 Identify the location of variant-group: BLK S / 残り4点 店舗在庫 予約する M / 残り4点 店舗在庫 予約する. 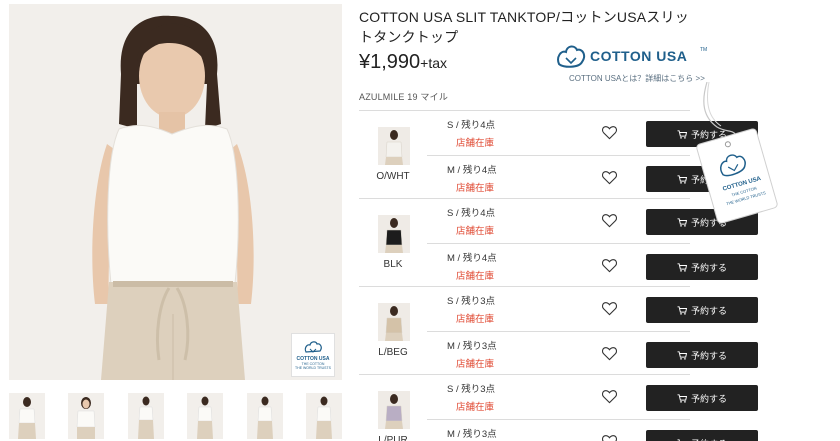
(558, 242).